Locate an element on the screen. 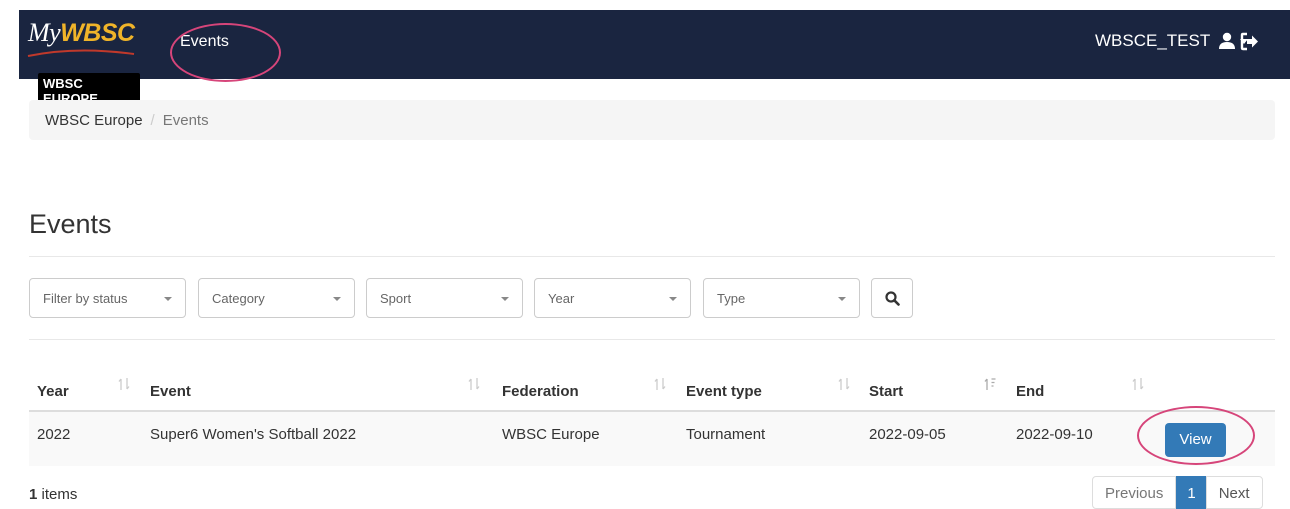 This screenshot has width=1290, height=509. pagination: Previous 1 Next is located at coordinates (1177, 492).